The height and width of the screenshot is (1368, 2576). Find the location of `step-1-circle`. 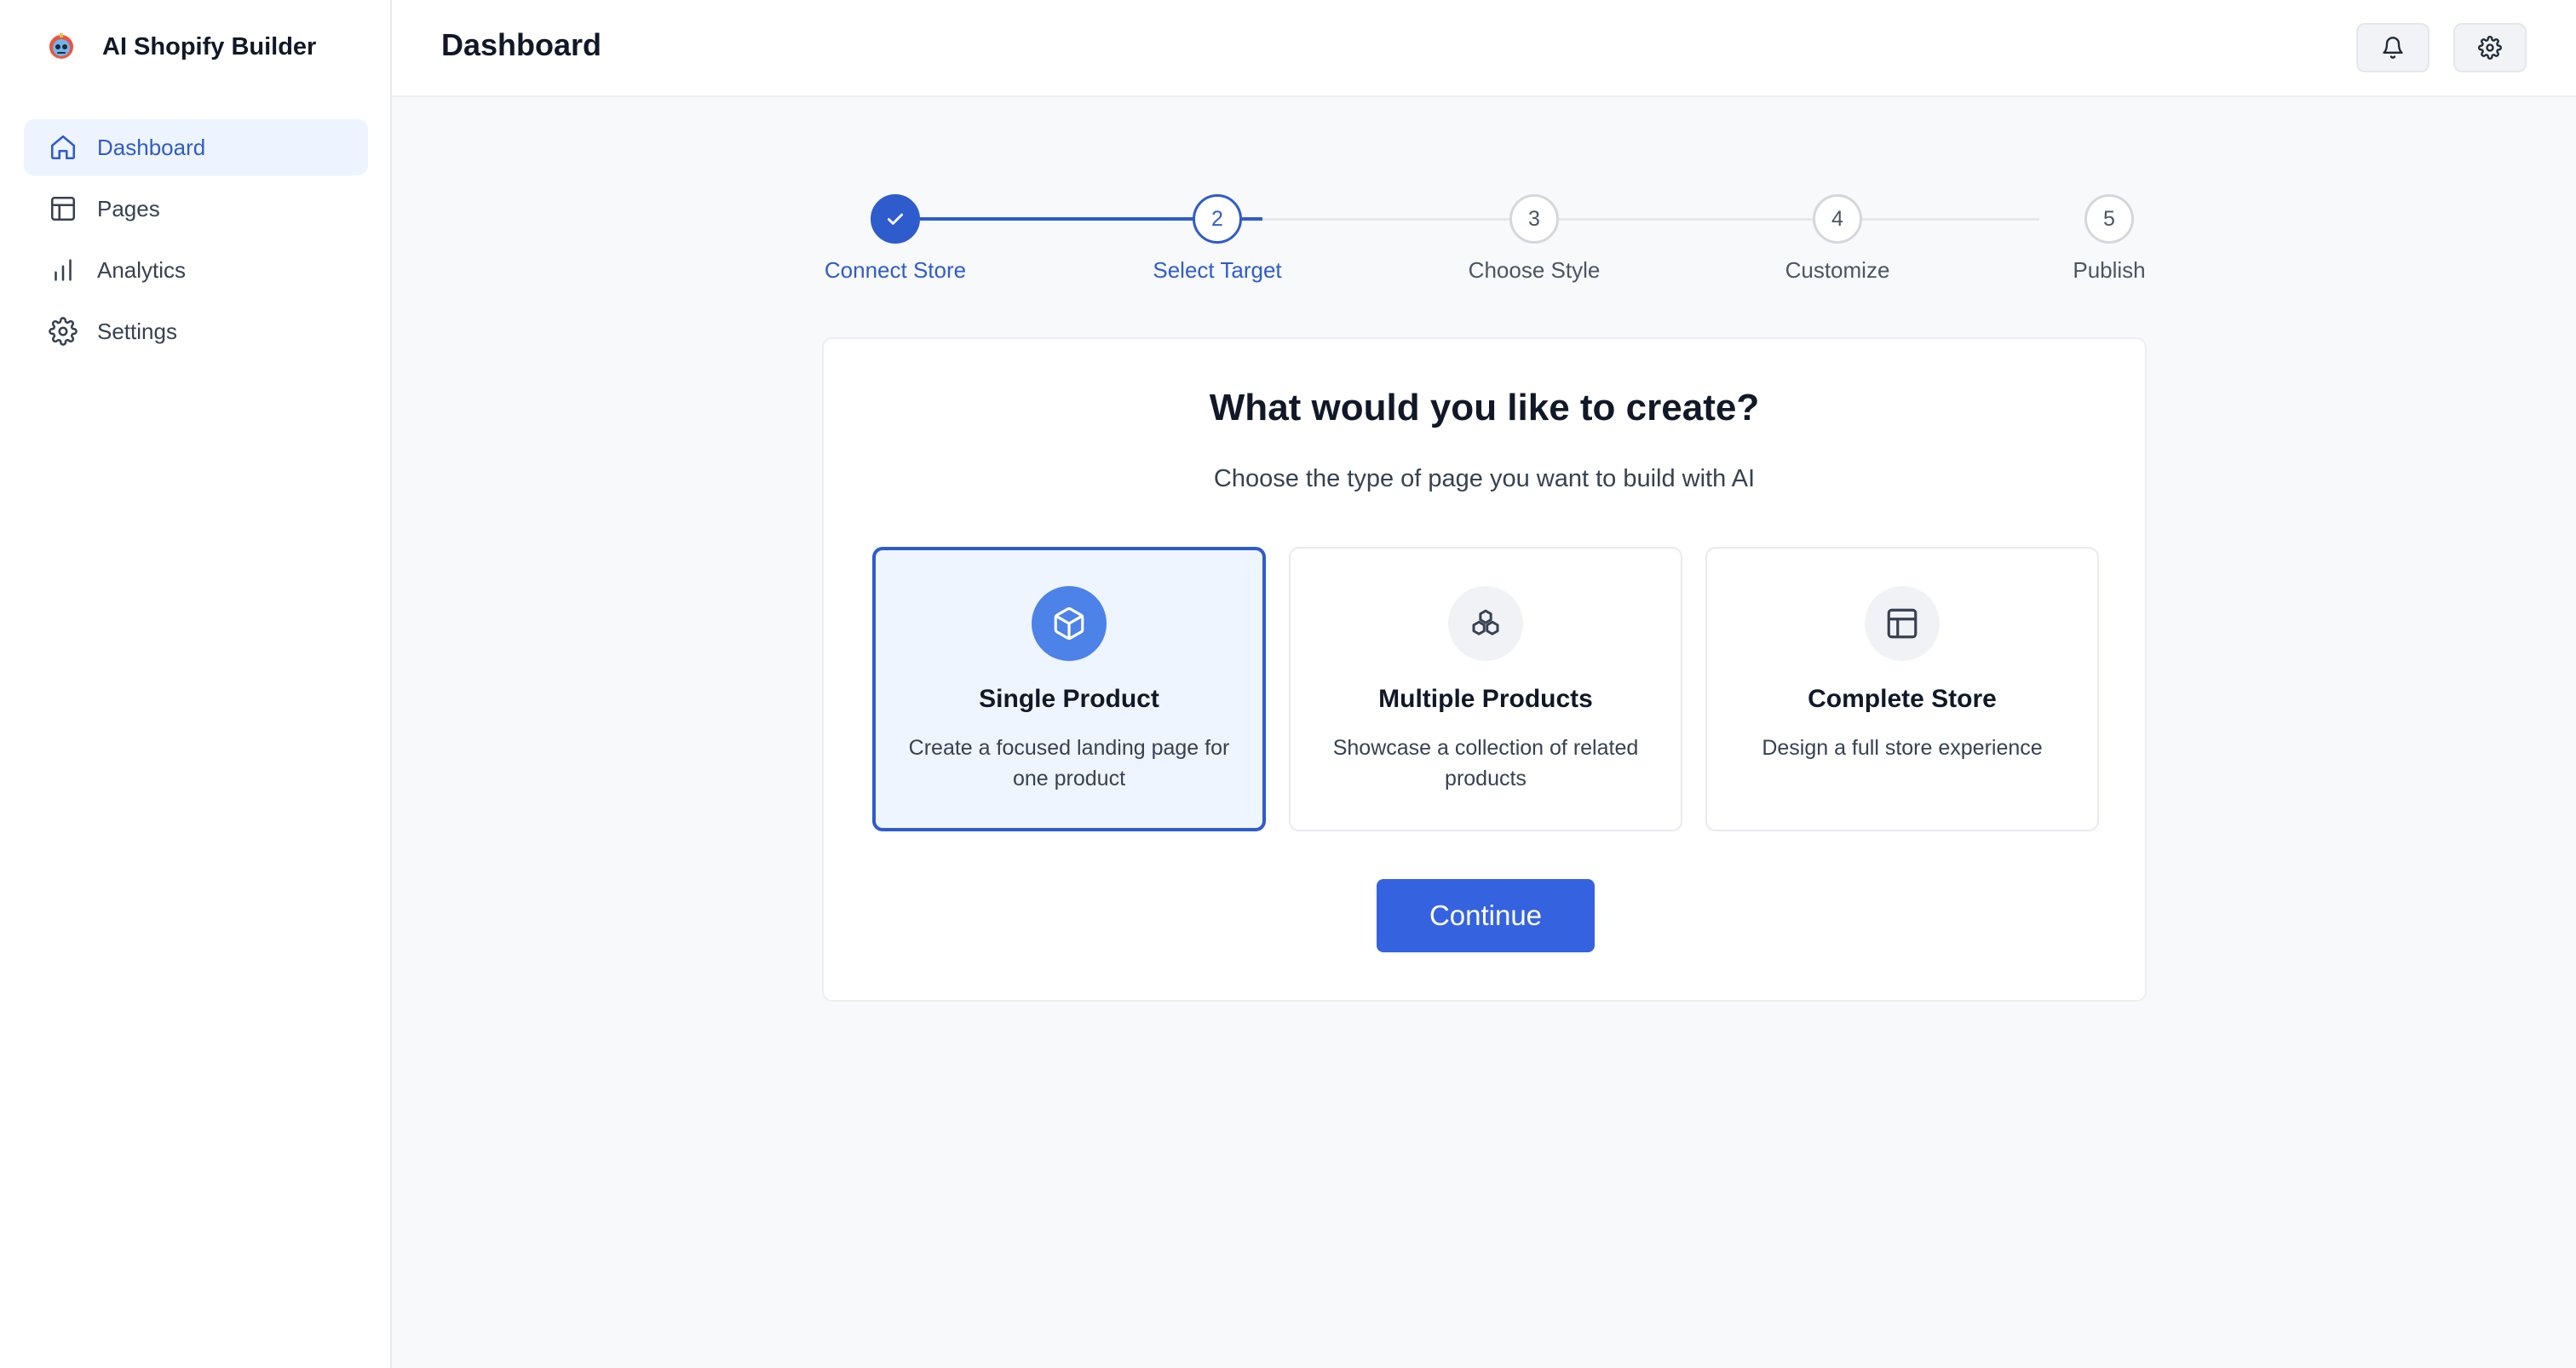

step-1-circle is located at coordinates (896, 219).